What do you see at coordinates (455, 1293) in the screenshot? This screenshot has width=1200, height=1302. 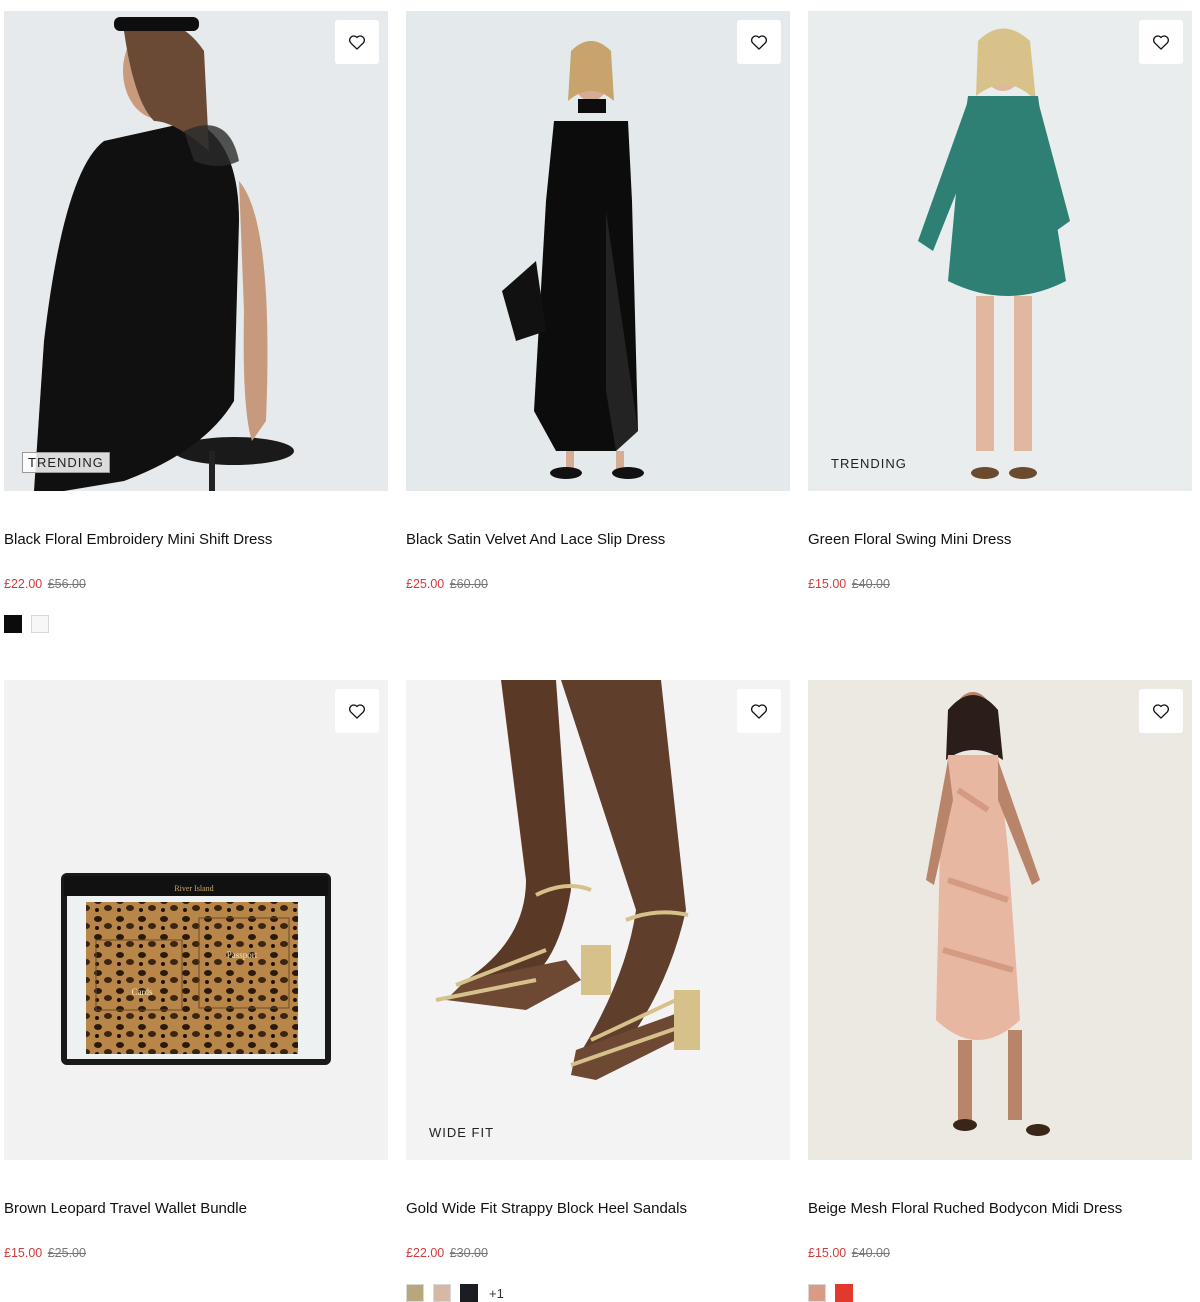 I see `color-swatches: +1` at bounding box center [455, 1293].